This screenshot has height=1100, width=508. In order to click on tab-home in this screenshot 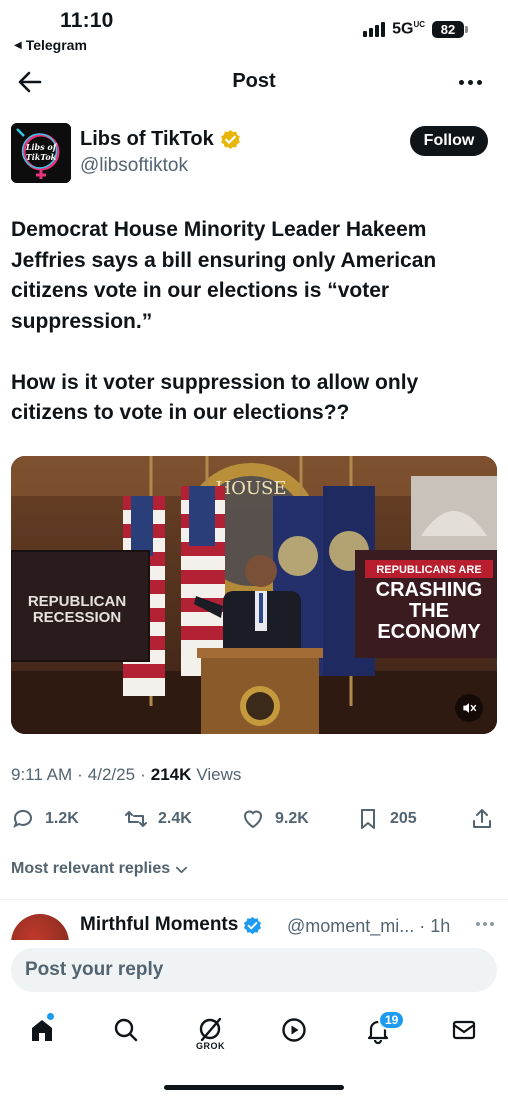, I will do `click(42, 1030)`.